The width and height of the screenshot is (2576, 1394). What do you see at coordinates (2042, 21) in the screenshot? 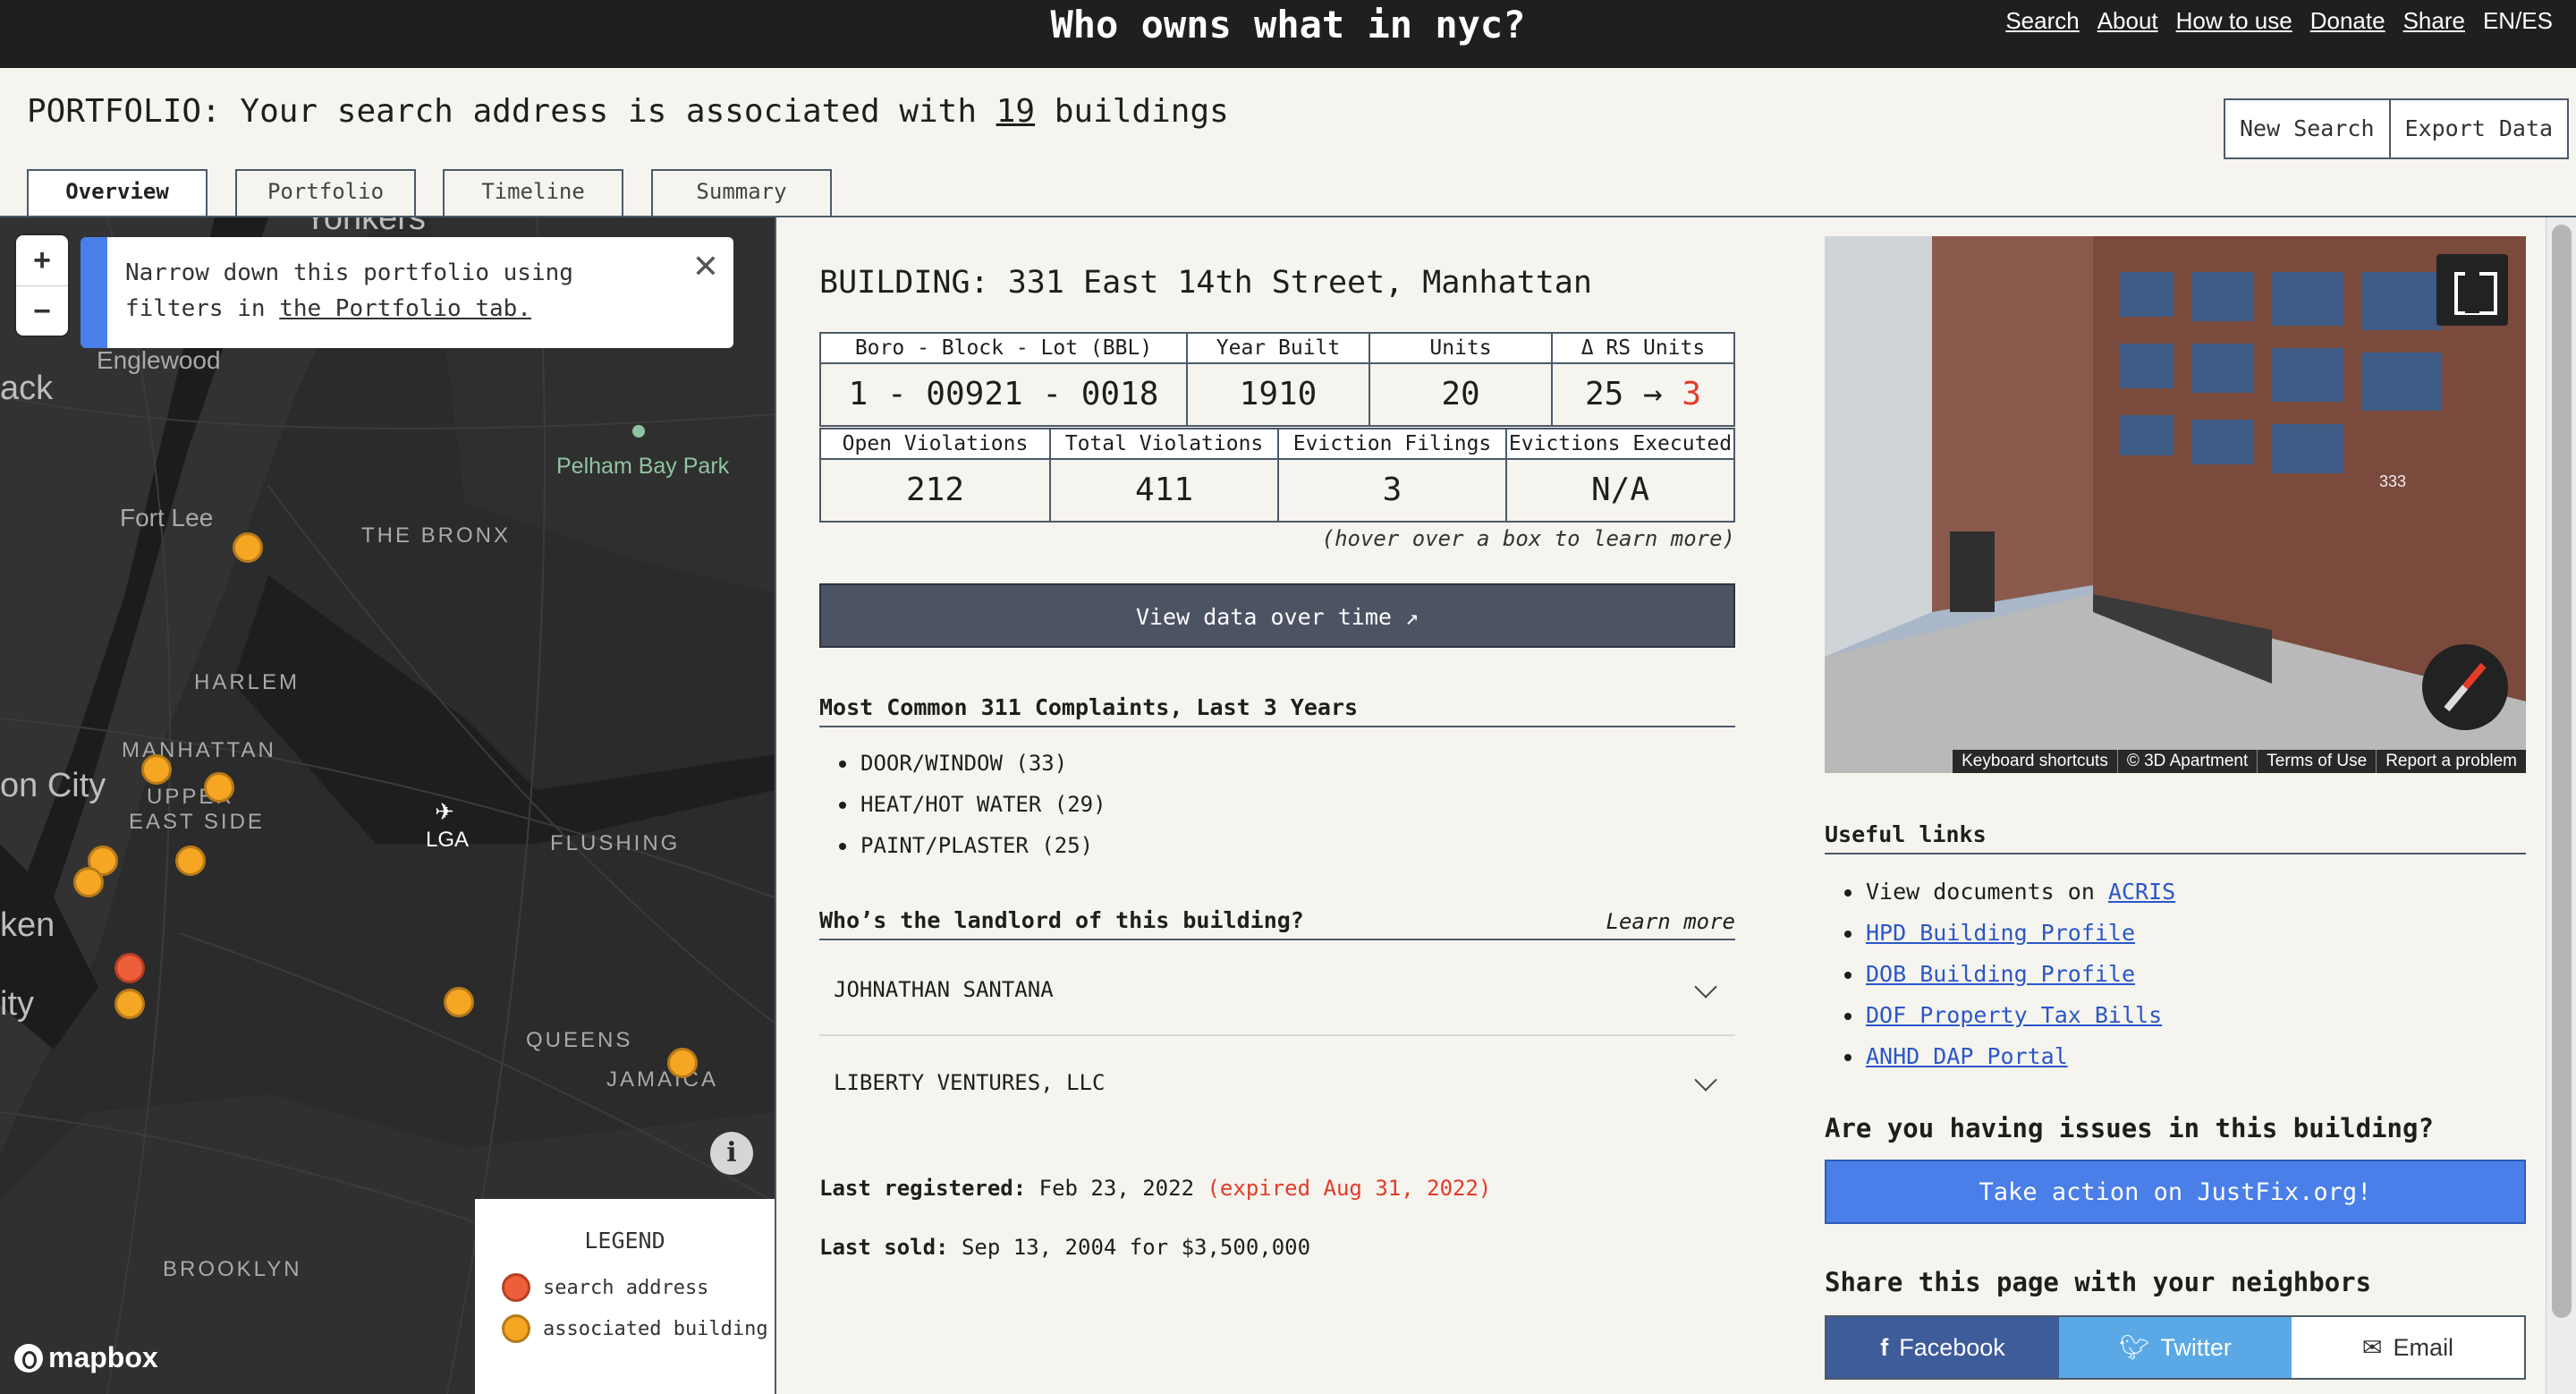
I see `nav-search: Search` at bounding box center [2042, 21].